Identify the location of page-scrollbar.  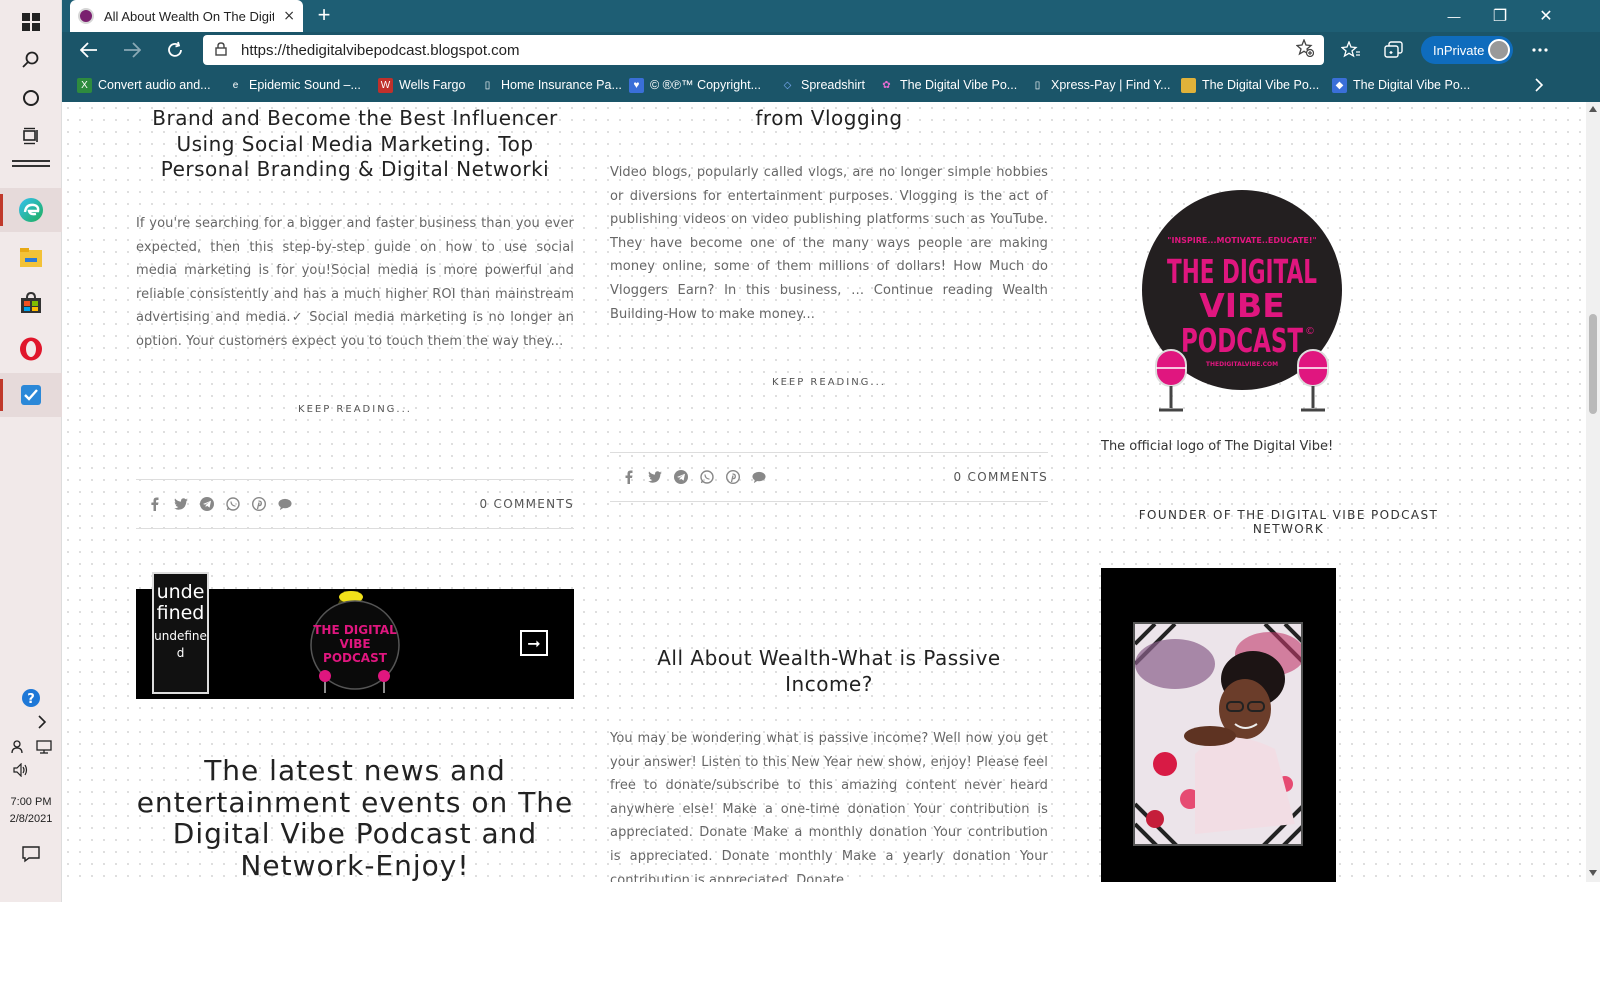
(1593, 492).